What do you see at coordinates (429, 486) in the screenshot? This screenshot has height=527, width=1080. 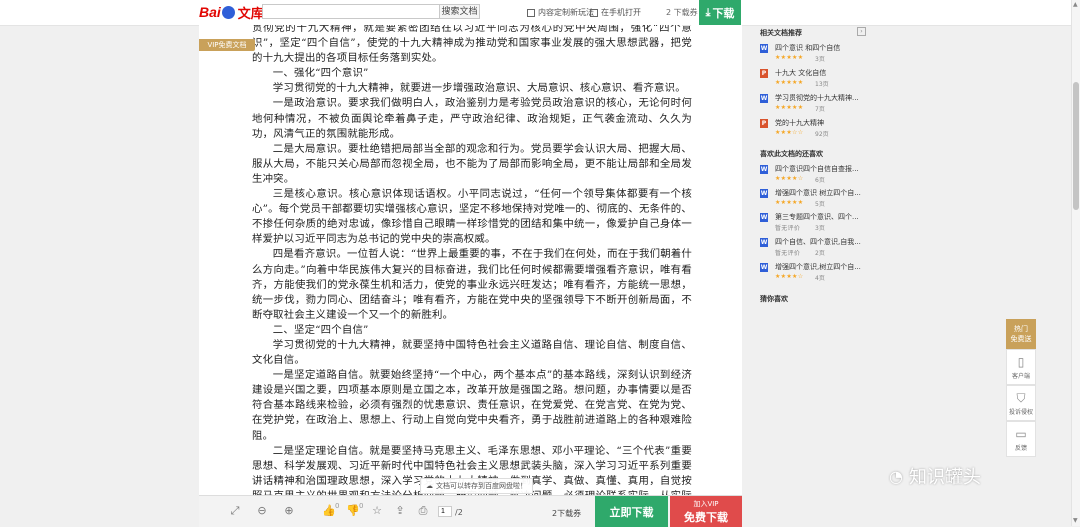 I see `cloud-icon: ☁` at bounding box center [429, 486].